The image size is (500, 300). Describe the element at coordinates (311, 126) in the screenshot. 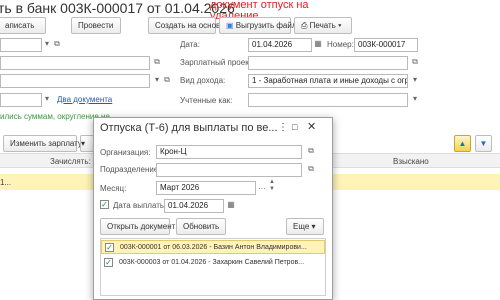

I see `close-icon: ✕` at that location.